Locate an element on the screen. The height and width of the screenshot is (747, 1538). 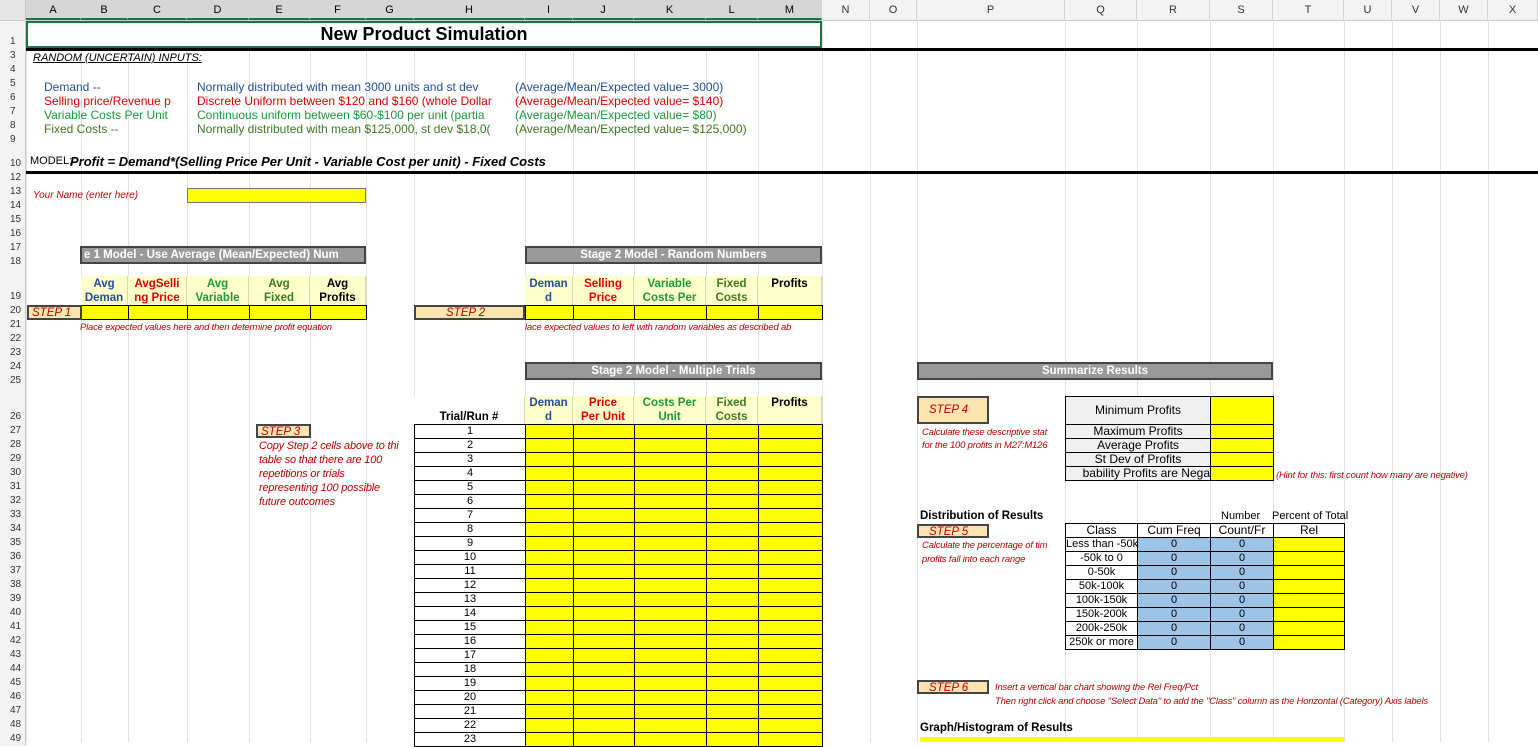
row-header-31: 31 is located at coordinates (13, 487).